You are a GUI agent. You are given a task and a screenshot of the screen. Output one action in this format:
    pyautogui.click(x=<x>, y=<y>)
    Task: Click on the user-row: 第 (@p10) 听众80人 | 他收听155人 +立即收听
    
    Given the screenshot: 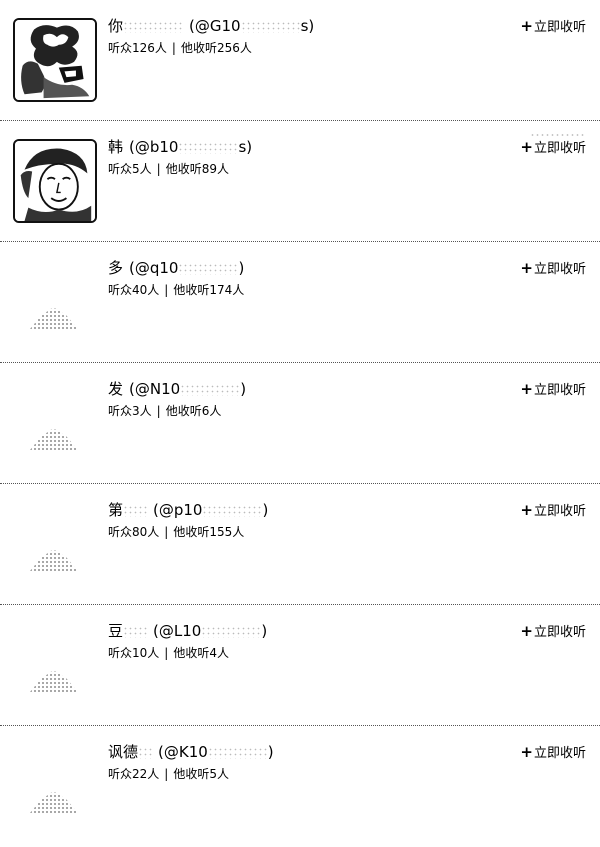 What is the action you would take?
    pyautogui.click(x=300, y=544)
    